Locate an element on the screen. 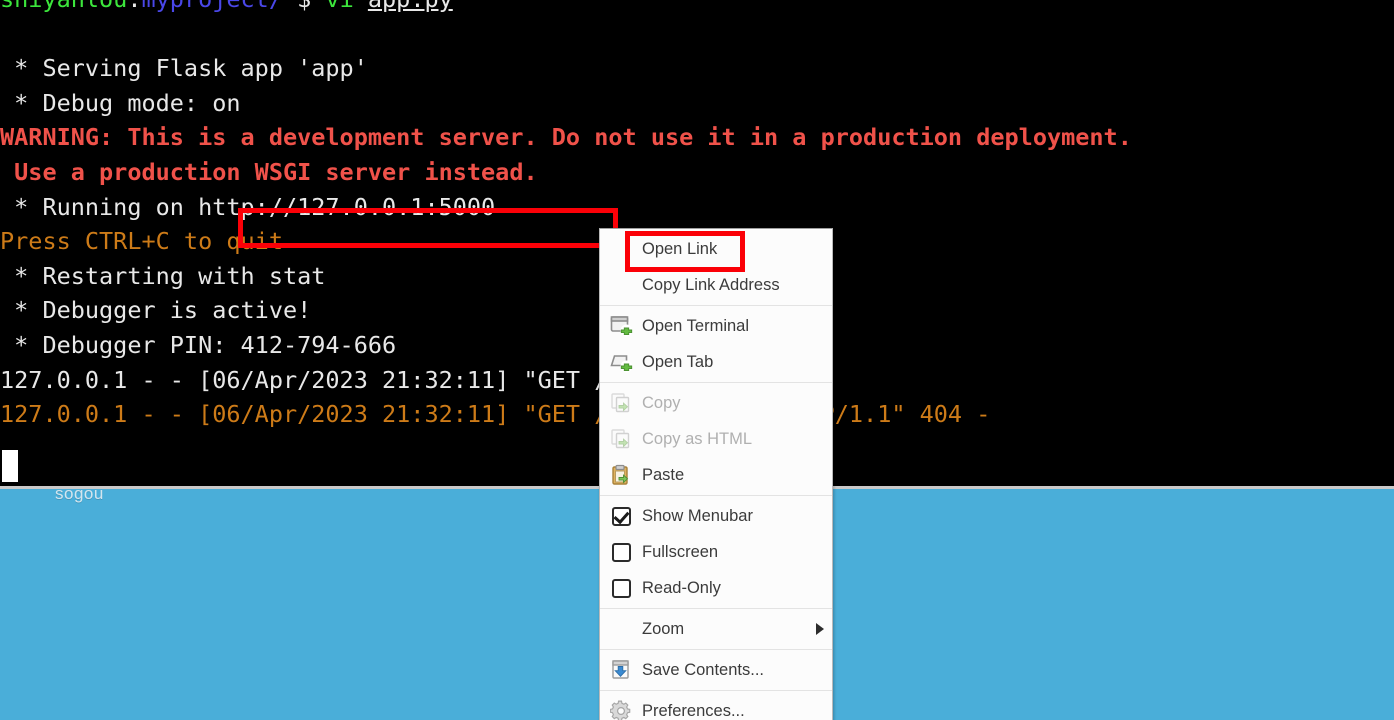 The image size is (1394, 720). menu-item-read-only: Read-Only is located at coordinates (716, 588).